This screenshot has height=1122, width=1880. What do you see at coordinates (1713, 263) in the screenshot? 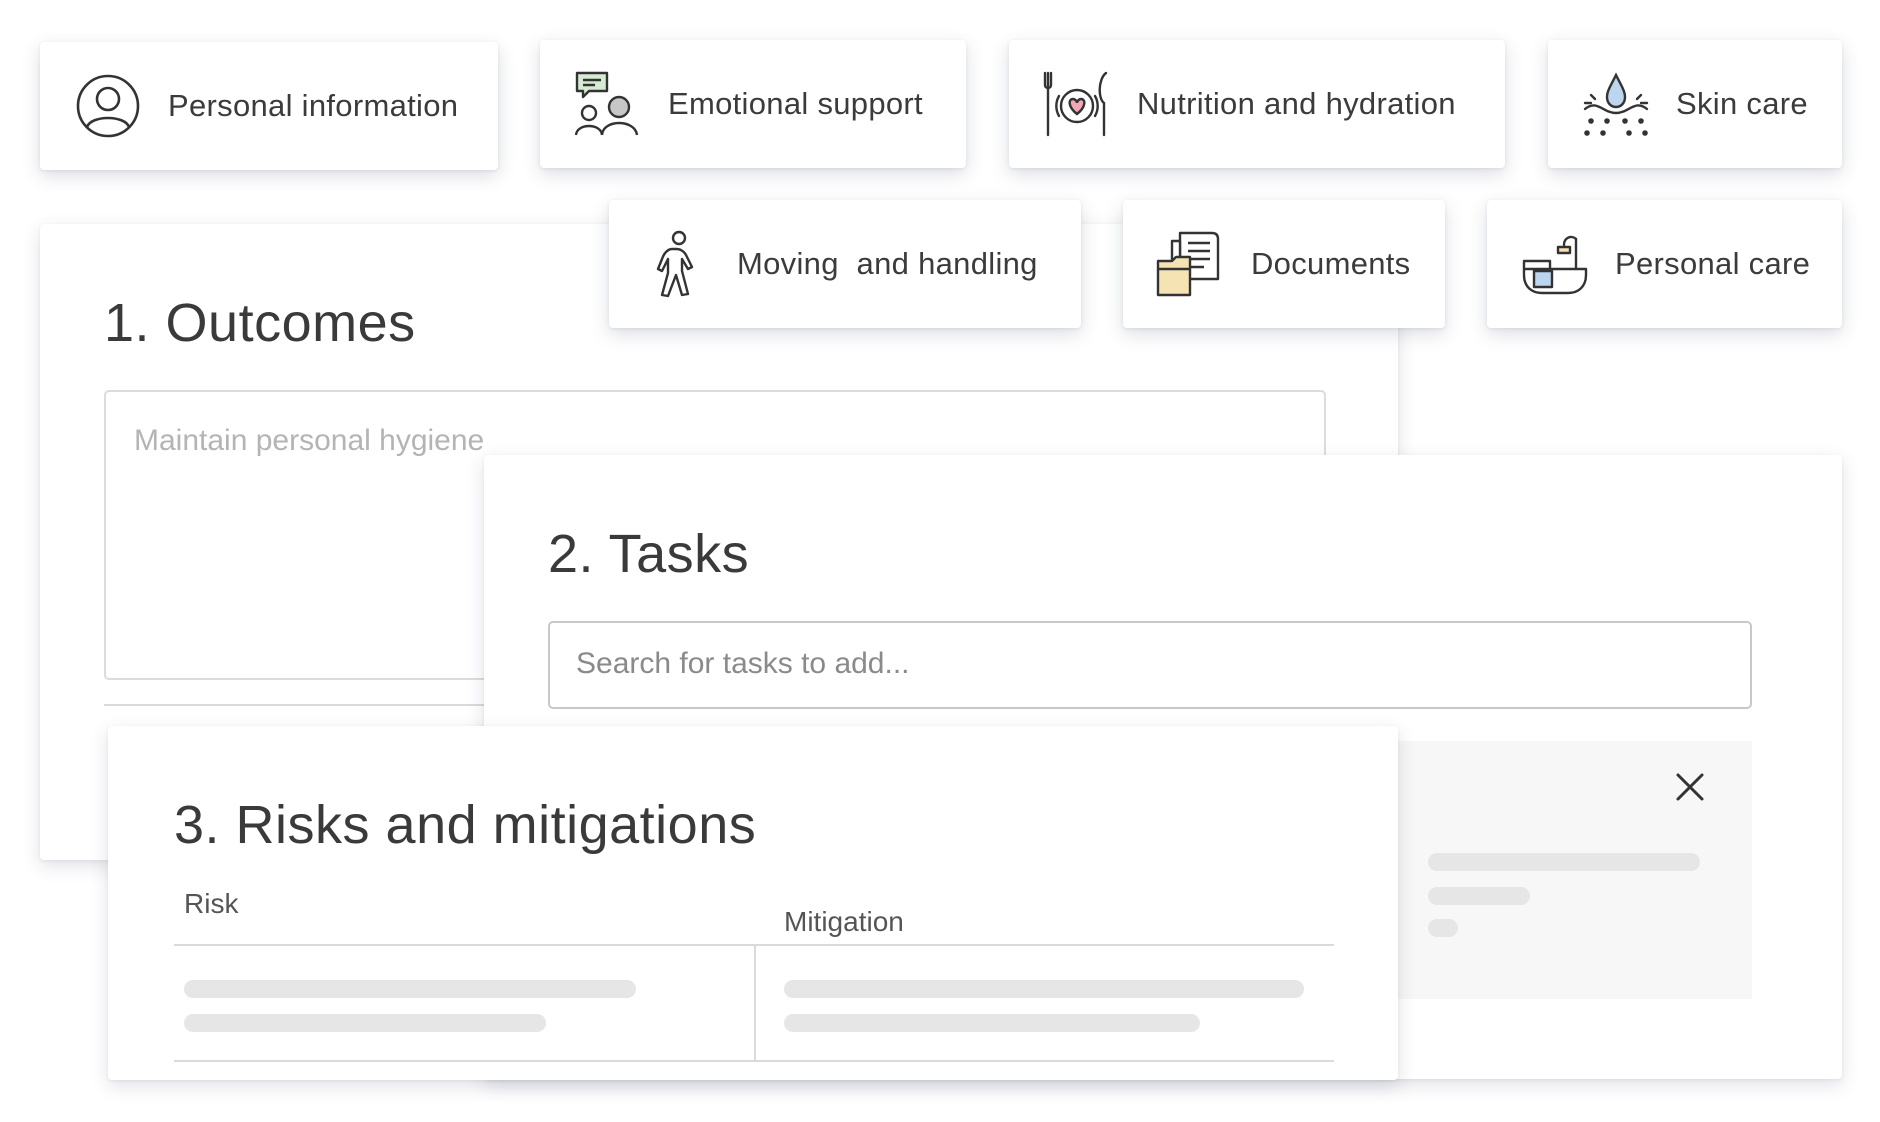
I see `chip-label: Personal care` at bounding box center [1713, 263].